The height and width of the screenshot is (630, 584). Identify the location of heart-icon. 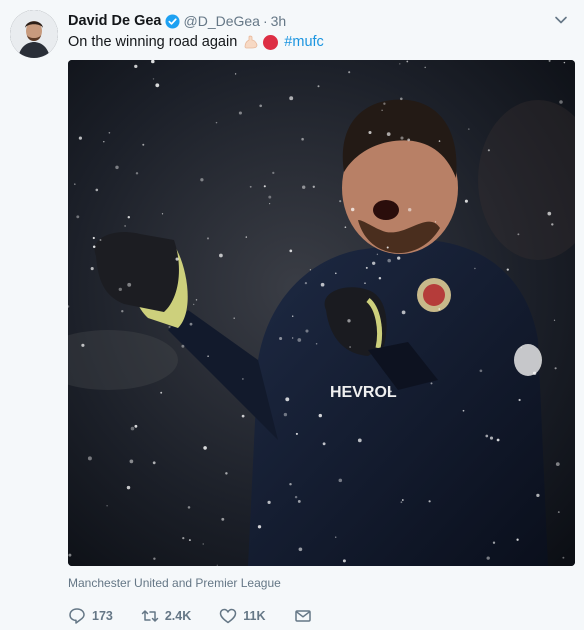
(228, 616).